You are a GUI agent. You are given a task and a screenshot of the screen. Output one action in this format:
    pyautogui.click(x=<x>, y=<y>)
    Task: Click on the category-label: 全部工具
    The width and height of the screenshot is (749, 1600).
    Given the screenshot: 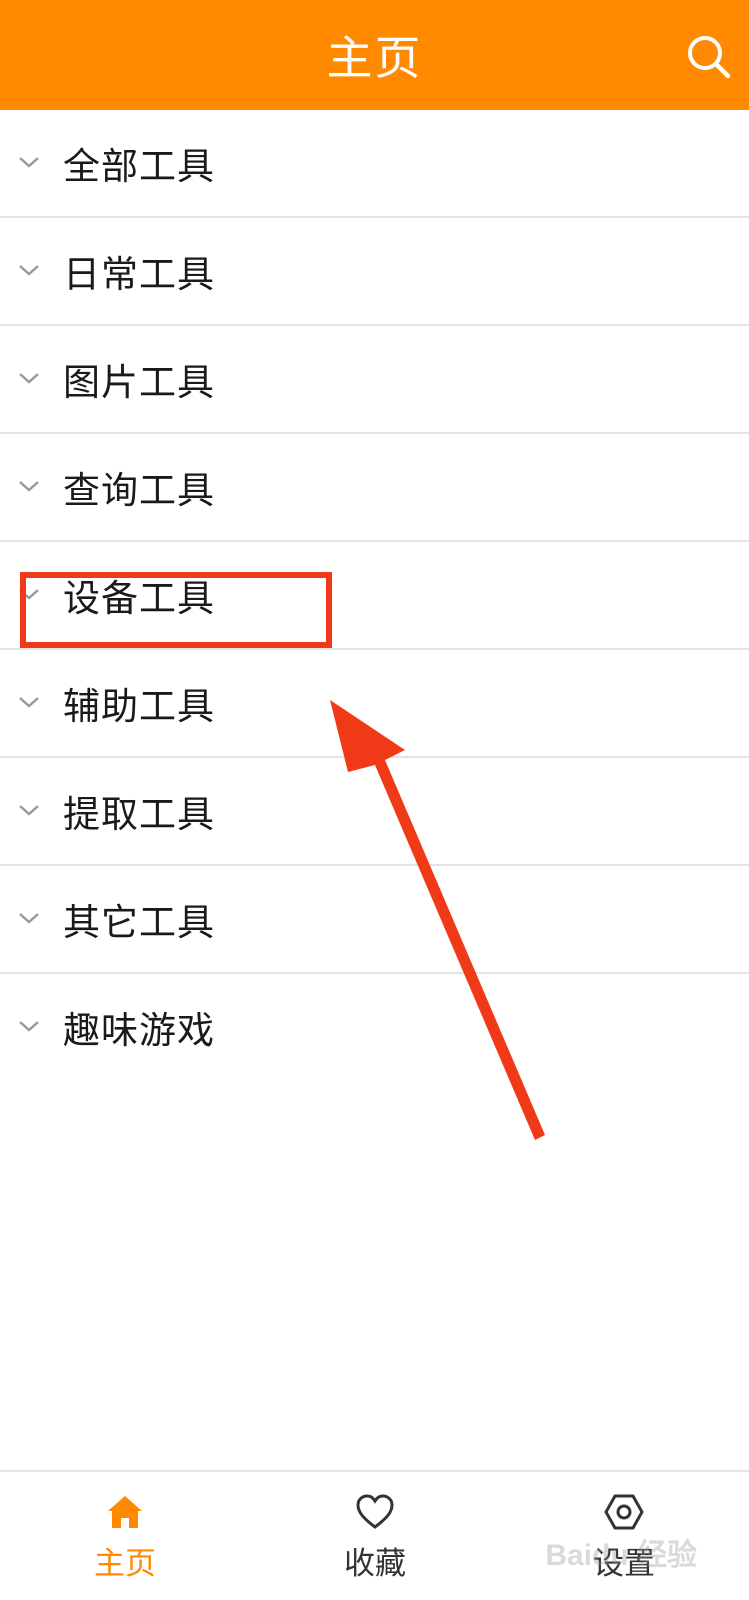 What is the action you would take?
    pyautogui.click(x=139, y=166)
    